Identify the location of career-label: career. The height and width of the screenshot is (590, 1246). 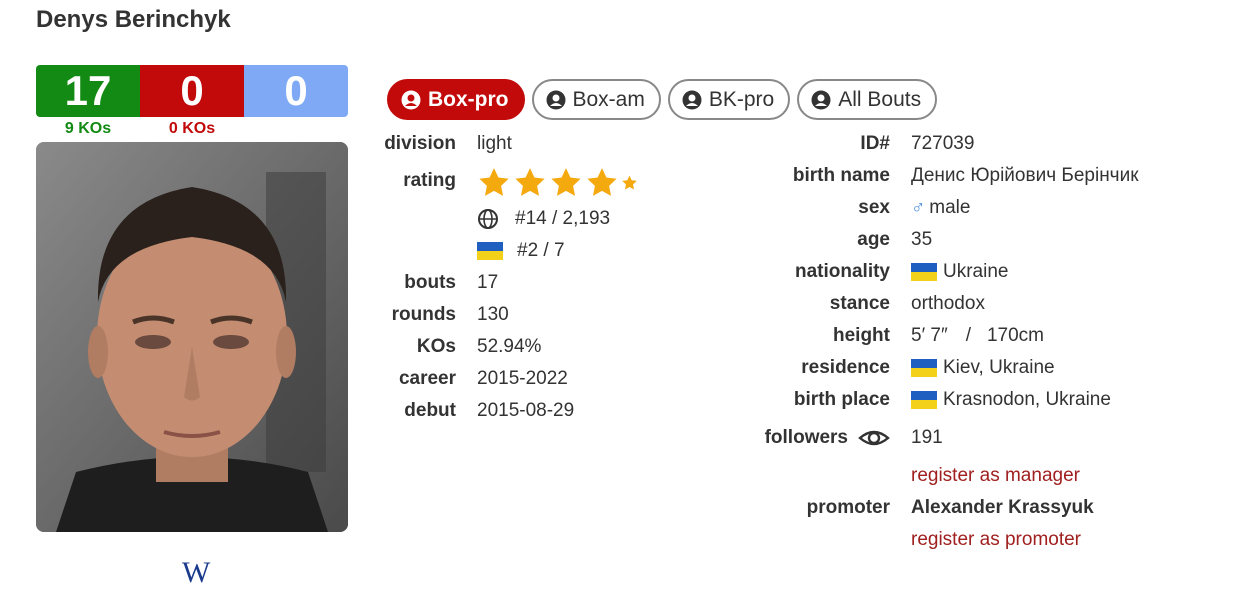
(427, 378).